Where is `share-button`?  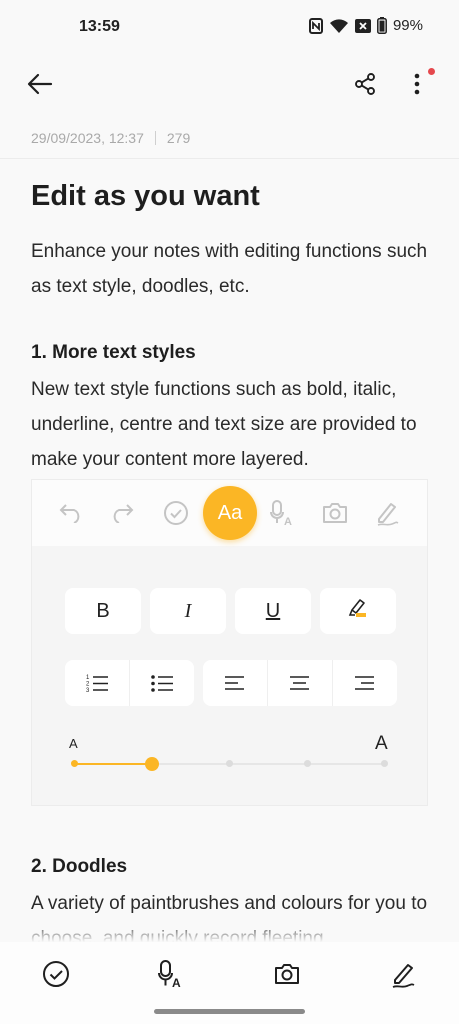
share-button is located at coordinates (365, 86).